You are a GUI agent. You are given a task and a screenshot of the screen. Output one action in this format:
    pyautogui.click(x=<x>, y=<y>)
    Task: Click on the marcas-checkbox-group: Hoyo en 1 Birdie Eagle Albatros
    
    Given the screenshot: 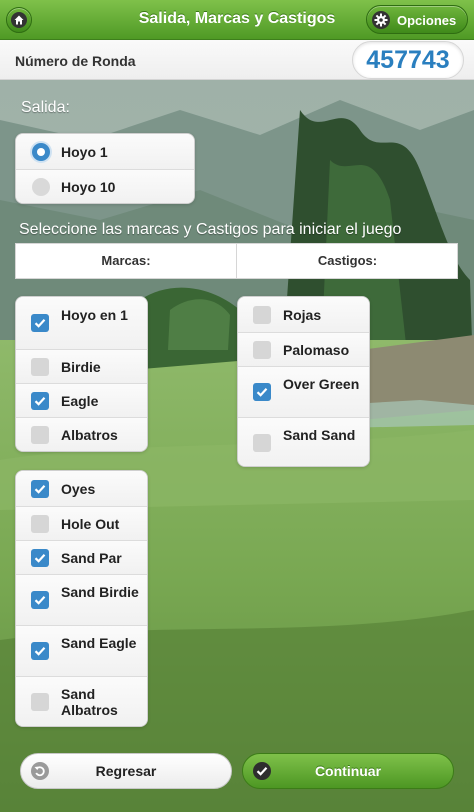 What is the action you would take?
    pyautogui.click(x=81, y=374)
    